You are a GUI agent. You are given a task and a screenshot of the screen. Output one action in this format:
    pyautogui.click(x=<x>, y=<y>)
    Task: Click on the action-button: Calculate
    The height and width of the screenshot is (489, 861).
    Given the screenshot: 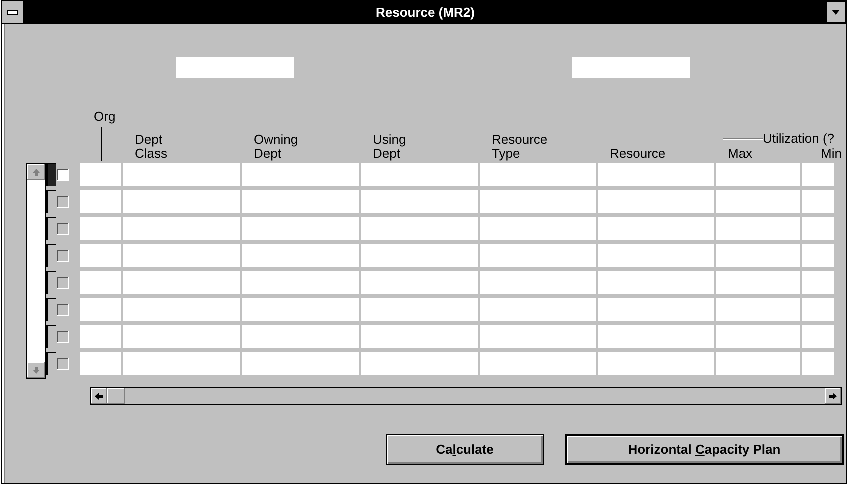 What is the action you would take?
    pyautogui.click(x=465, y=449)
    